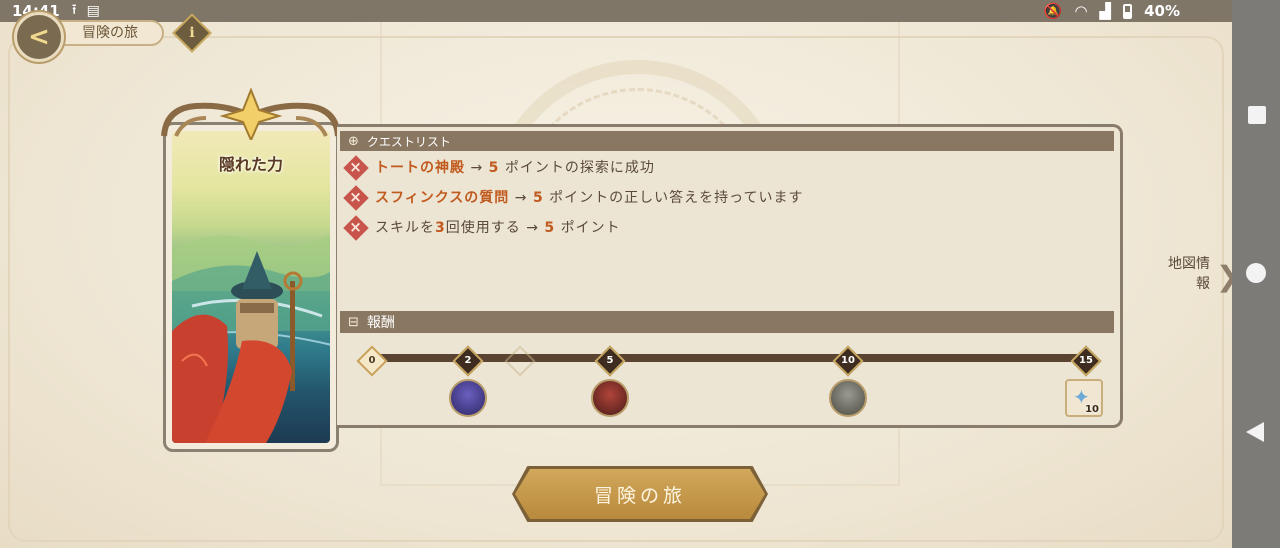 This screenshot has width=1280, height=548. Describe the element at coordinates (1128, 11) in the screenshot. I see `battery-icon` at that location.